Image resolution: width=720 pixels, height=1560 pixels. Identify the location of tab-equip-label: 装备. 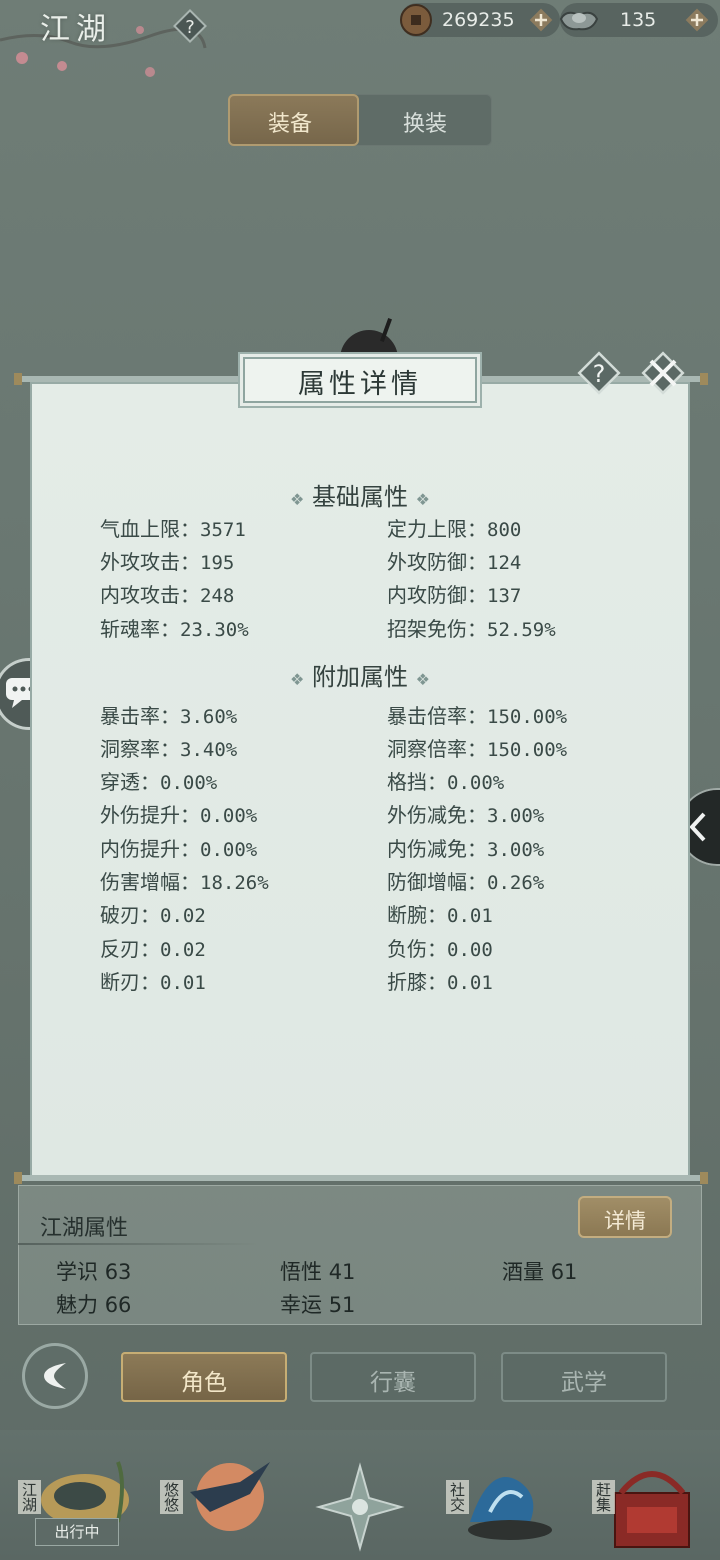
(290, 122).